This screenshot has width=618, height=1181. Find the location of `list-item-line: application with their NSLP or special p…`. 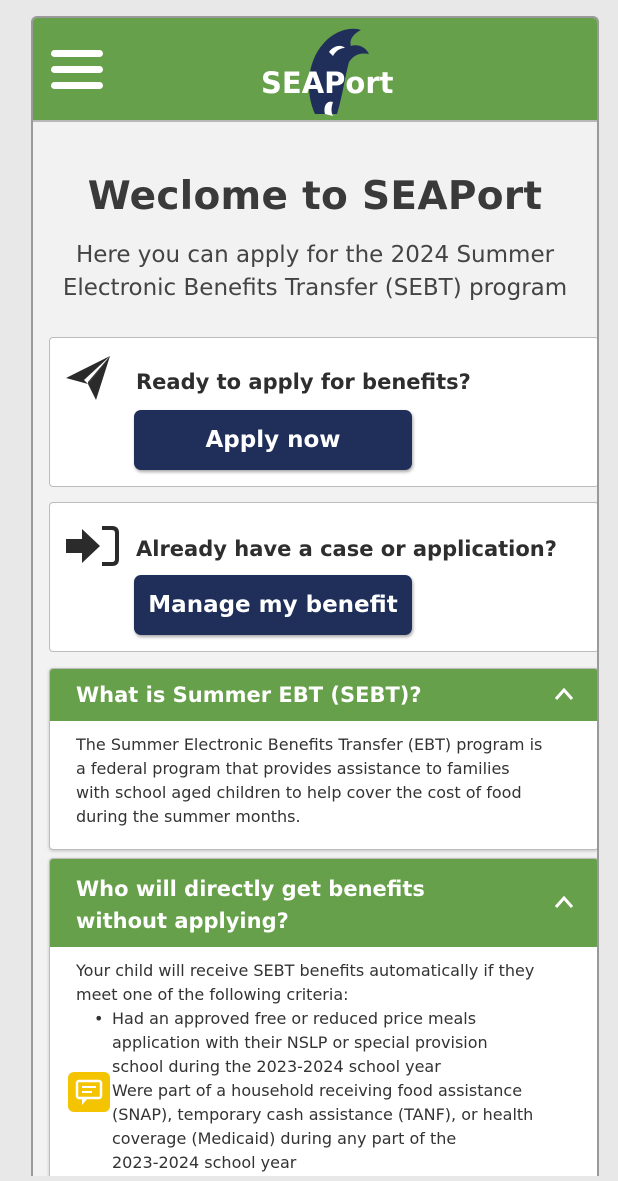

list-item-line: application with their NSLP or special p… is located at coordinates (300, 1042).